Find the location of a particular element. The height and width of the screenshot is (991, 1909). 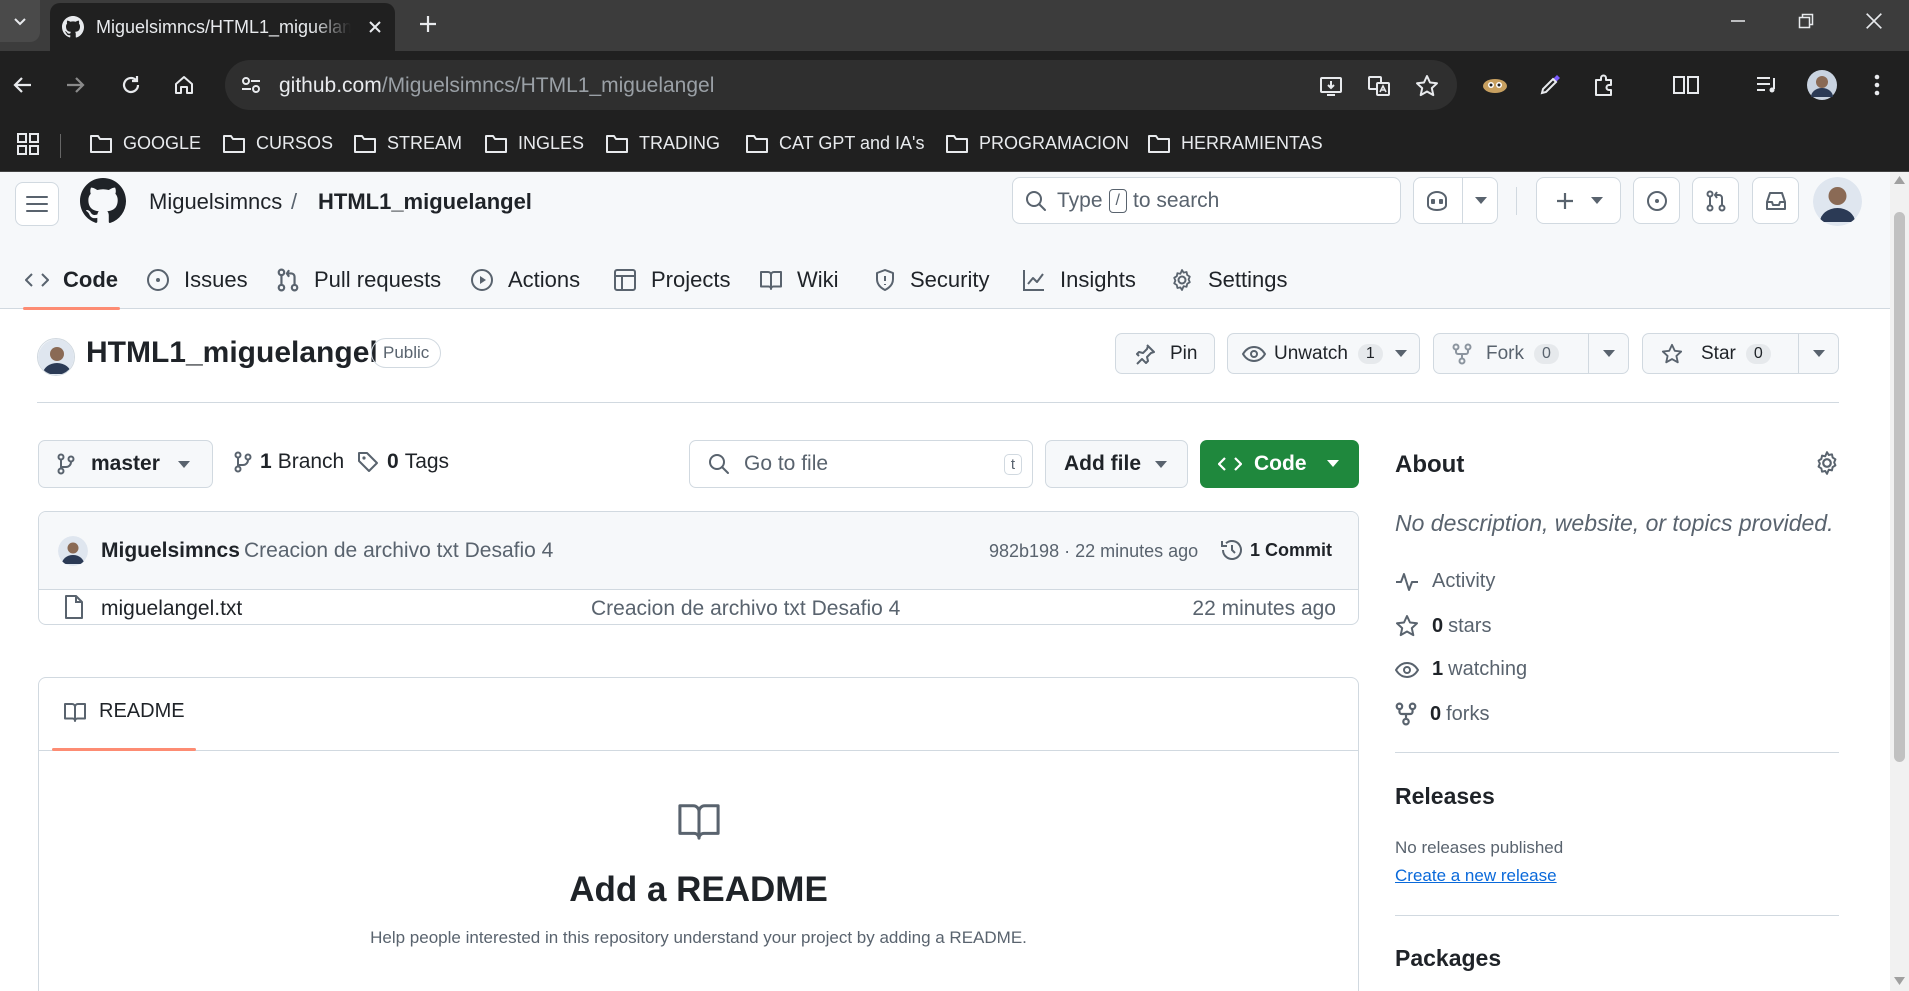

star-icon is located at coordinates (1407, 626).